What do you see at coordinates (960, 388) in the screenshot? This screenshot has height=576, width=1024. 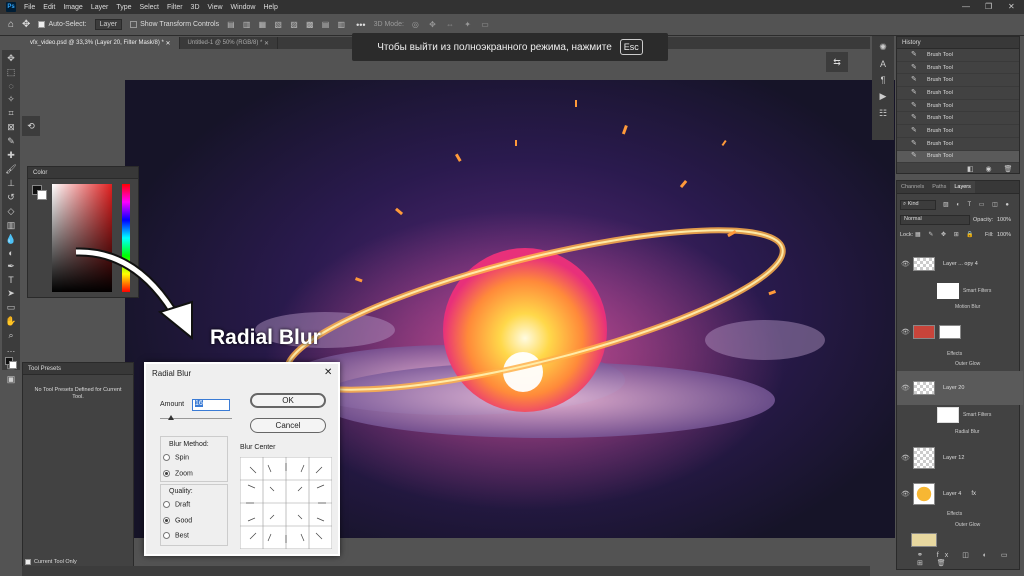 I see `layer-row-selected: 👁 Layer 20` at bounding box center [960, 388].